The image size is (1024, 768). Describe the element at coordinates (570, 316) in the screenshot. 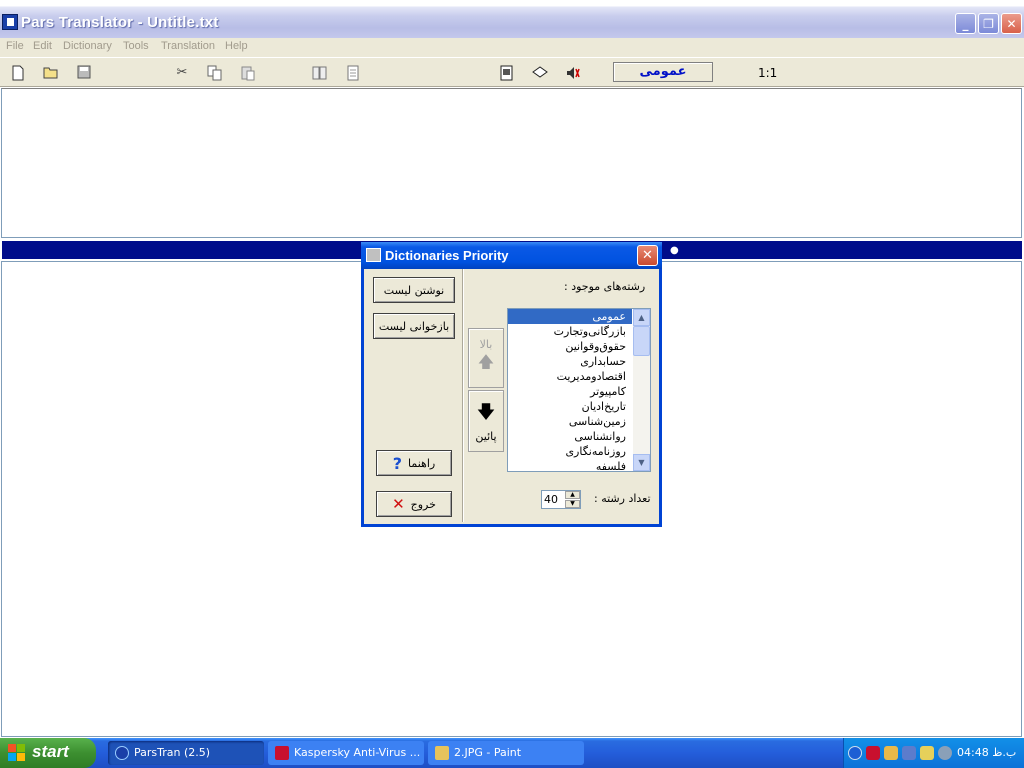

I see `list-item: عمومی` at that location.